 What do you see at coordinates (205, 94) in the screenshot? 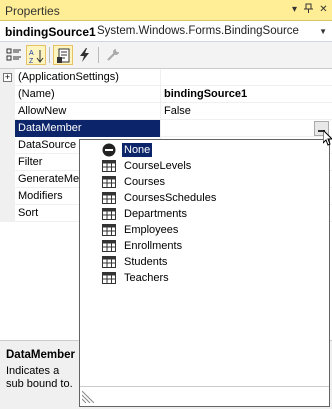
I see `property-value: bindingSource1` at bounding box center [205, 94].